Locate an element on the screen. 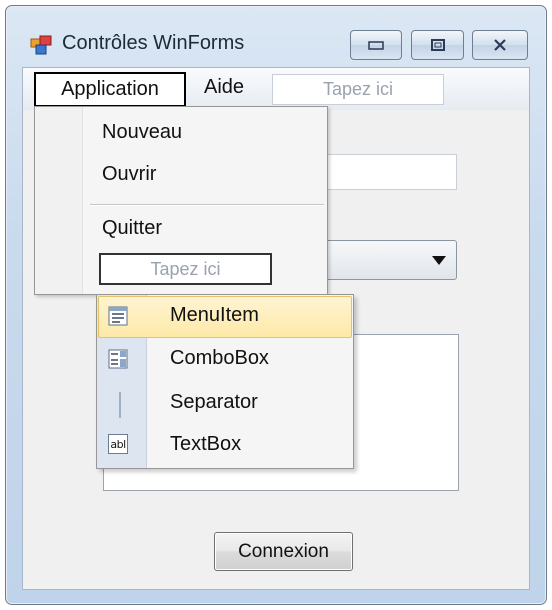 This screenshot has width=552, height=610. winforms-app-icon is located at coordinates (41, 45).